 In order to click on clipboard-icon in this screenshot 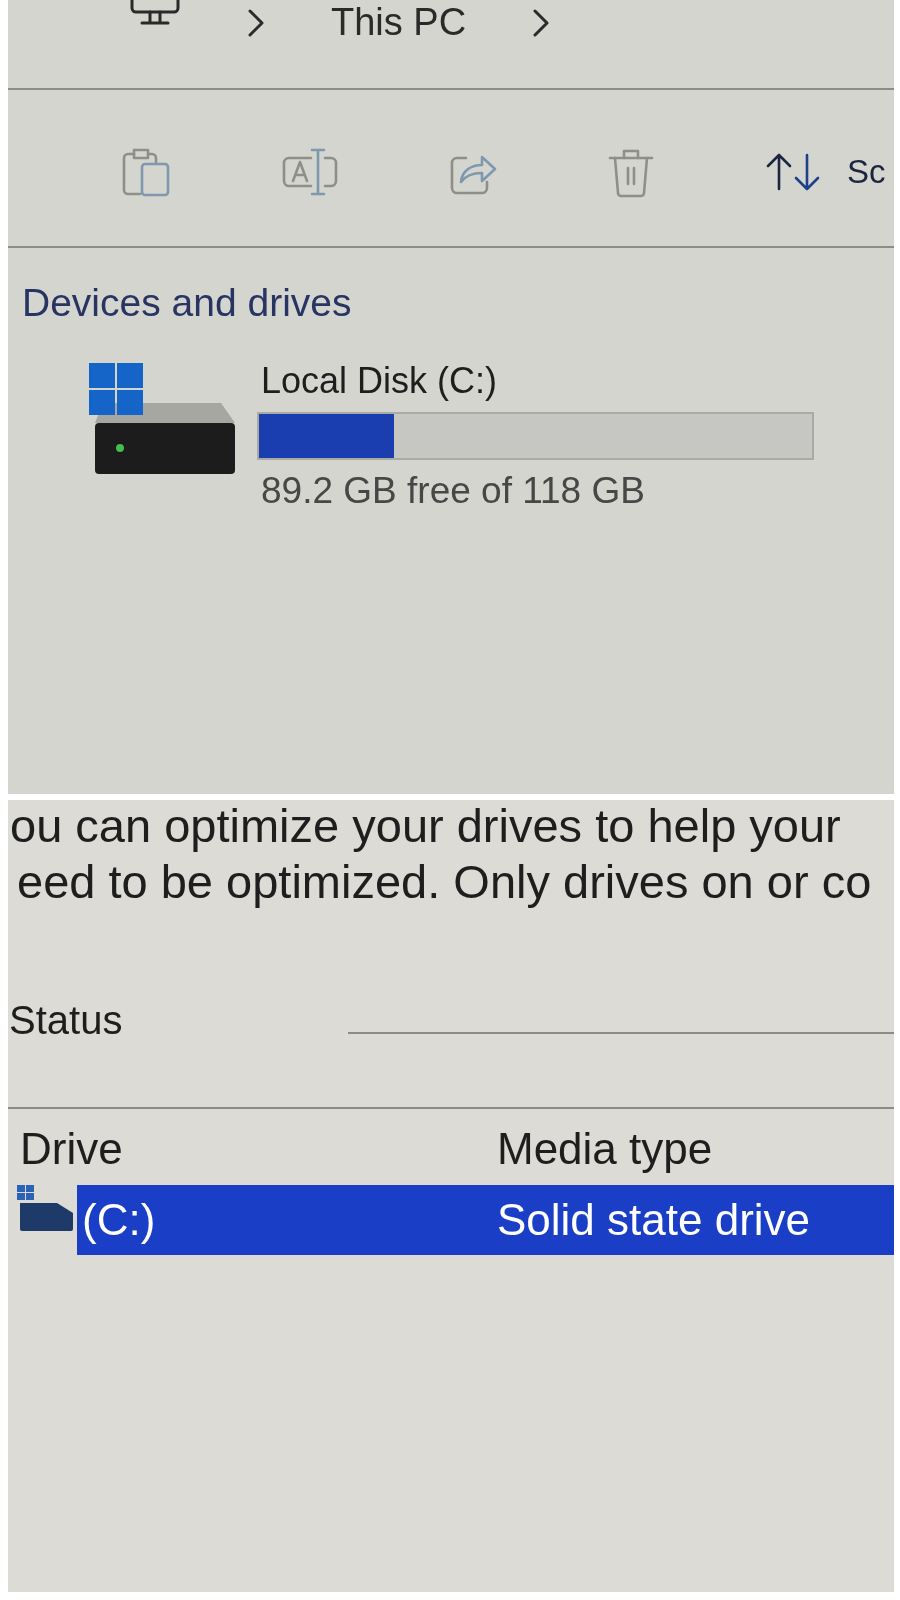, I will do `click(146, 172)`.